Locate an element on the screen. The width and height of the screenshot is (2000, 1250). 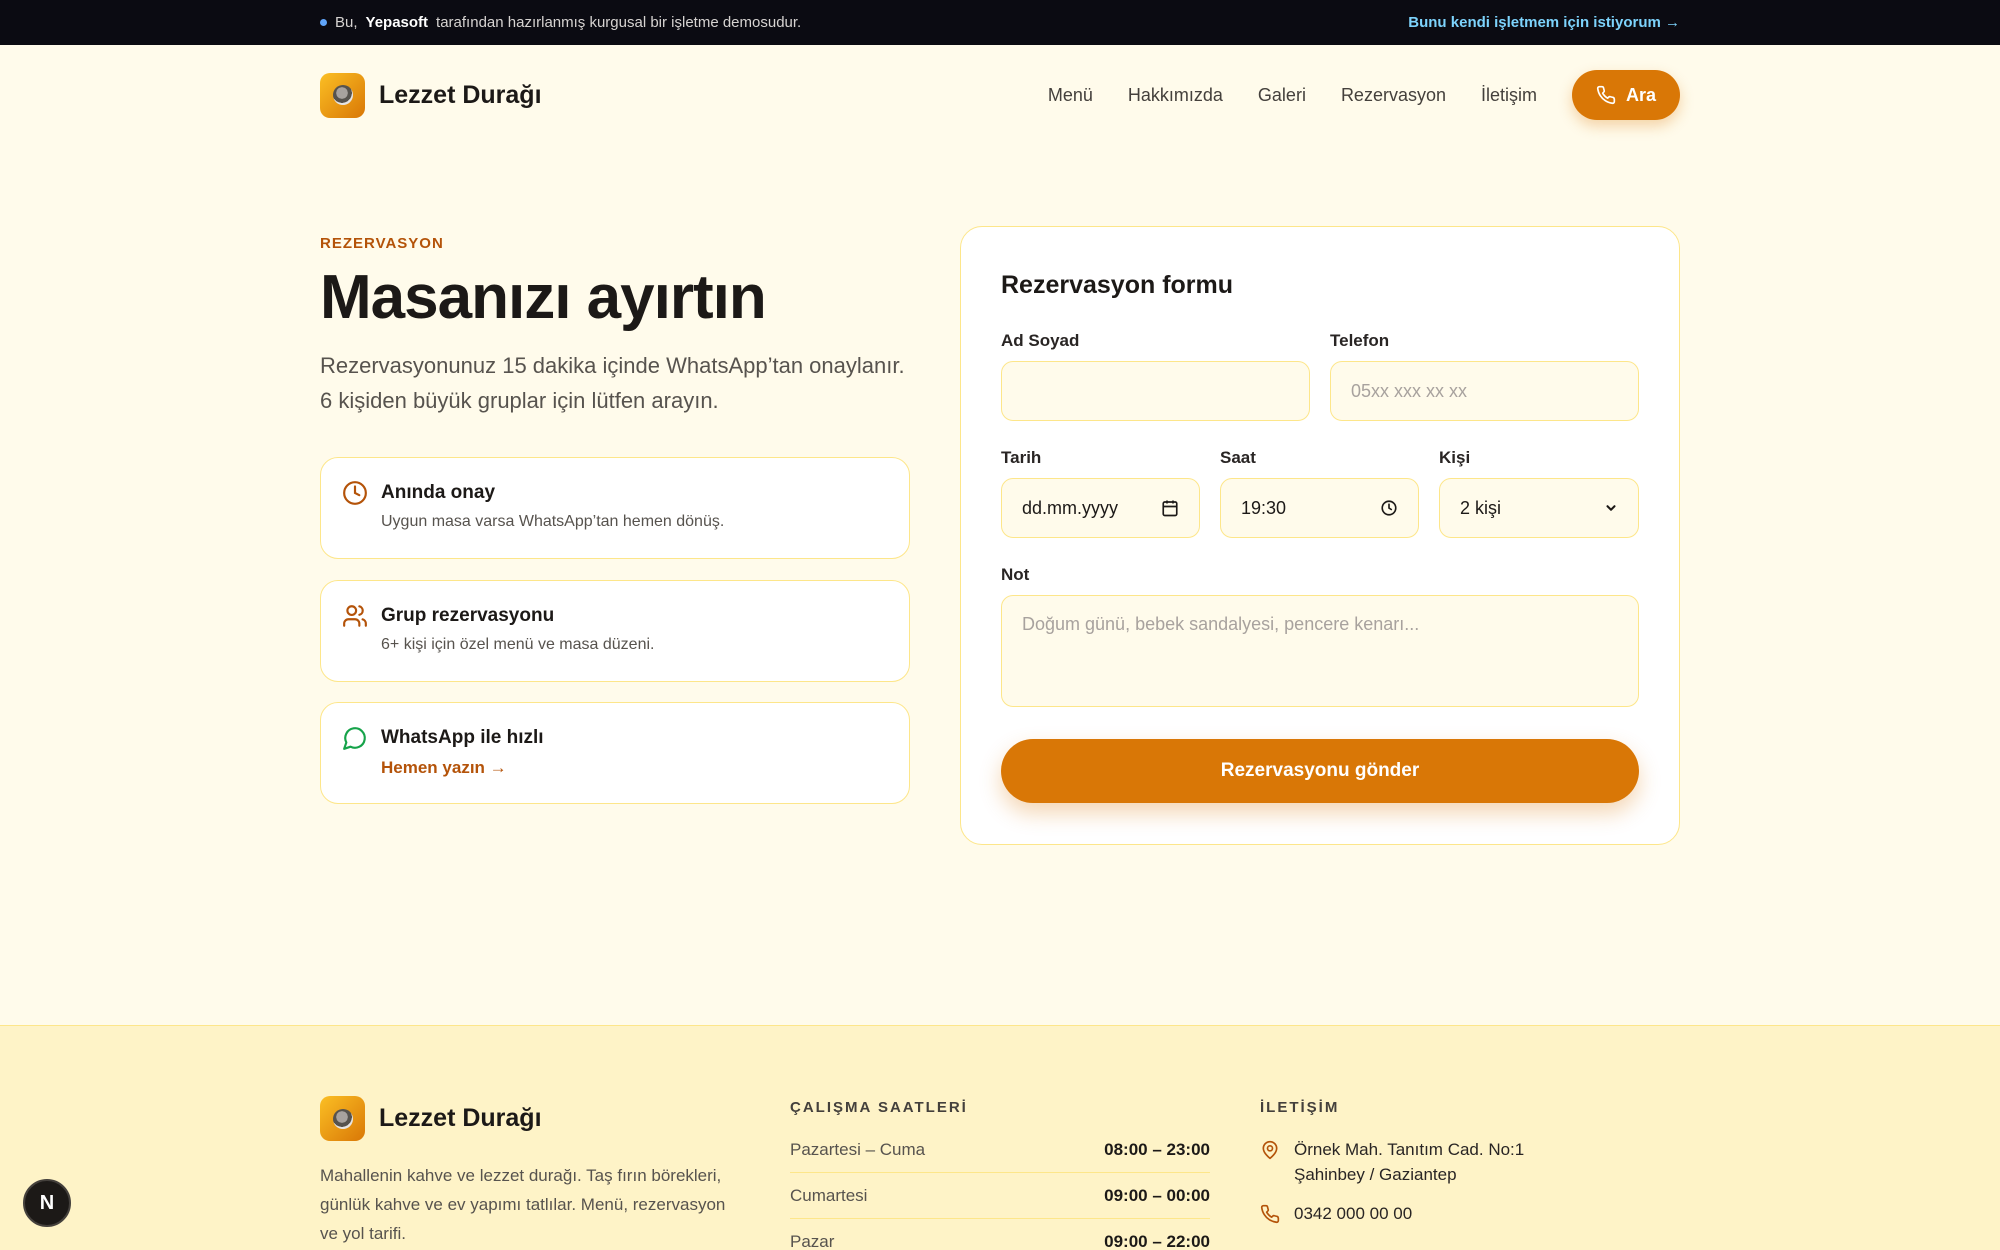
time-label: Saat is located at coordinates (1238, 457).